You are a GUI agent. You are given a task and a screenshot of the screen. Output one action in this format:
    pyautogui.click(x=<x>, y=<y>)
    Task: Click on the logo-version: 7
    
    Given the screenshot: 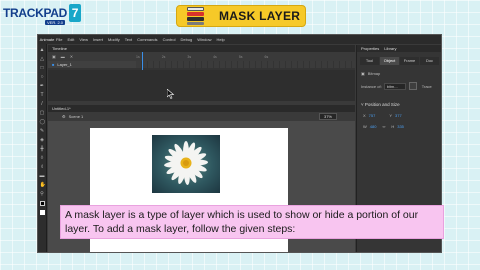 What is the action you would take?
    pyautogui.click(x=75, y=13)
    